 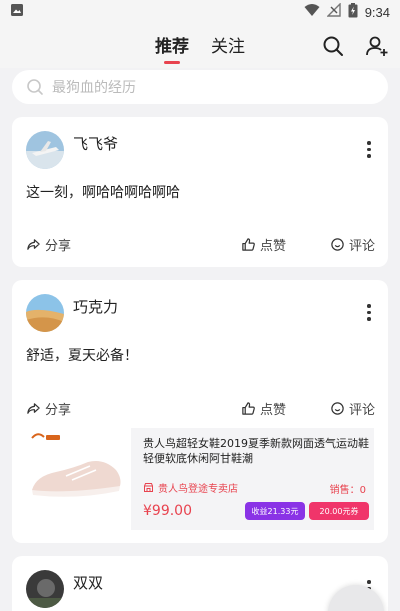 I want to click on product-price: ¥99.00, so click(x=167, y=511).